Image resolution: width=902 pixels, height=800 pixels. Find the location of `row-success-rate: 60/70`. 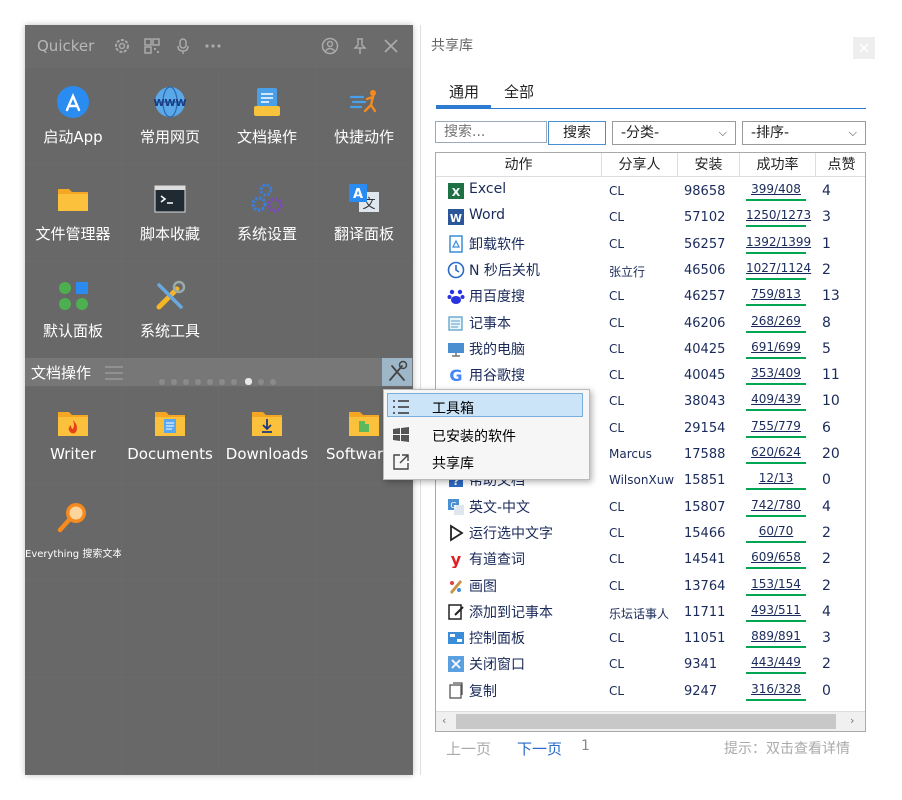

row-success-rate: 60/70 is located at coordinates (776, 531).